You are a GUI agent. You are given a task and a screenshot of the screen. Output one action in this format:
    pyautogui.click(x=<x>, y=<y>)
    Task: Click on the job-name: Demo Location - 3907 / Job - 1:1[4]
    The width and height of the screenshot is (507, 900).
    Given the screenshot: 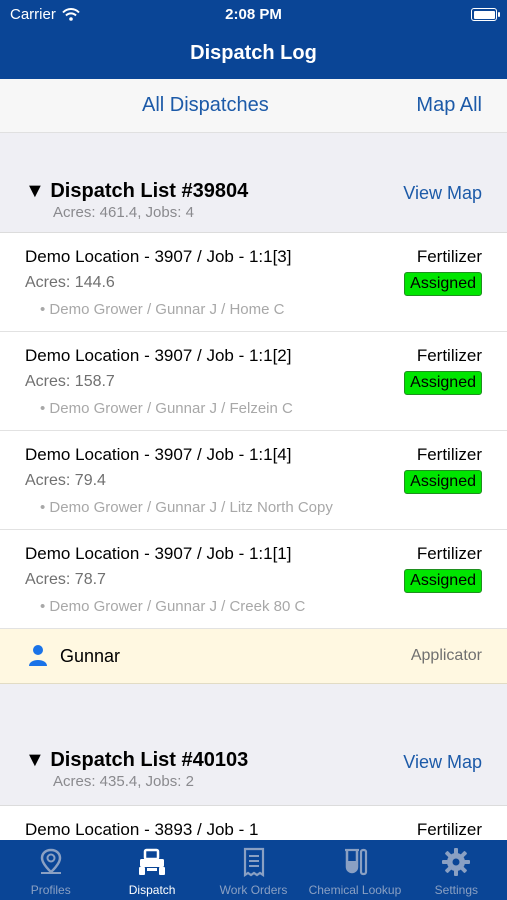 What is the action you would take?
    pyautogui.click(x=158, y=454)
    